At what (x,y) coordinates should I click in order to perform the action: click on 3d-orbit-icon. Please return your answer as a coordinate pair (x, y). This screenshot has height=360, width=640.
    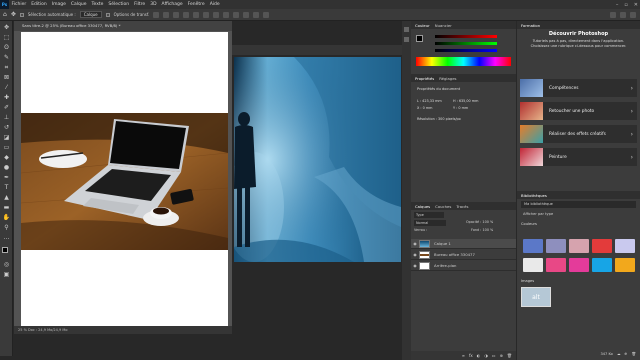
    Looking at the image, I should click on (236, 14).